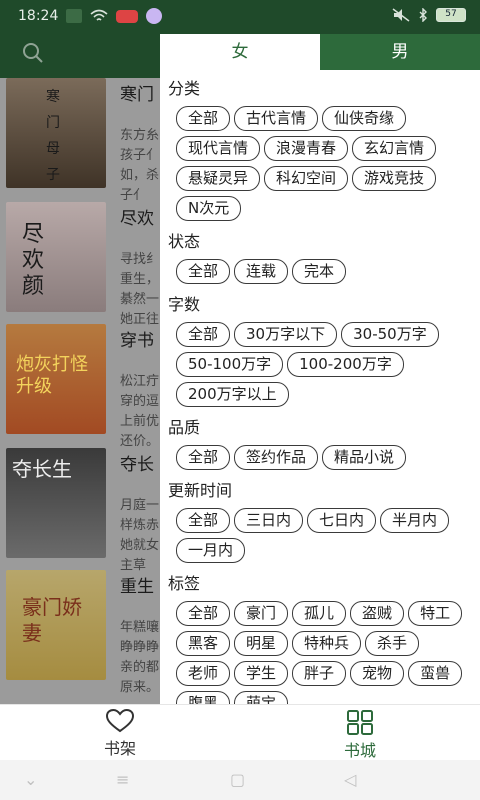  I want to click on book-cover: 豪门娇妻, so click(56, 625).